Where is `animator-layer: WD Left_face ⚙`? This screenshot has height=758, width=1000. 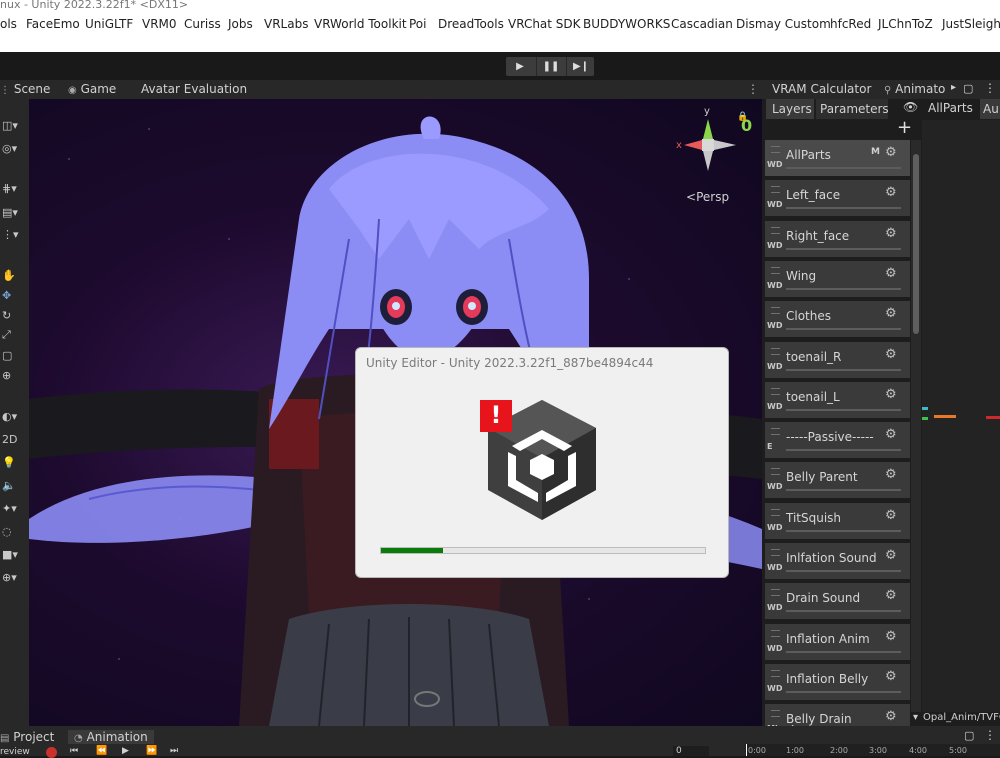 animator-layer: WD Left_face ⚙ is located at coordinates (837, 199).